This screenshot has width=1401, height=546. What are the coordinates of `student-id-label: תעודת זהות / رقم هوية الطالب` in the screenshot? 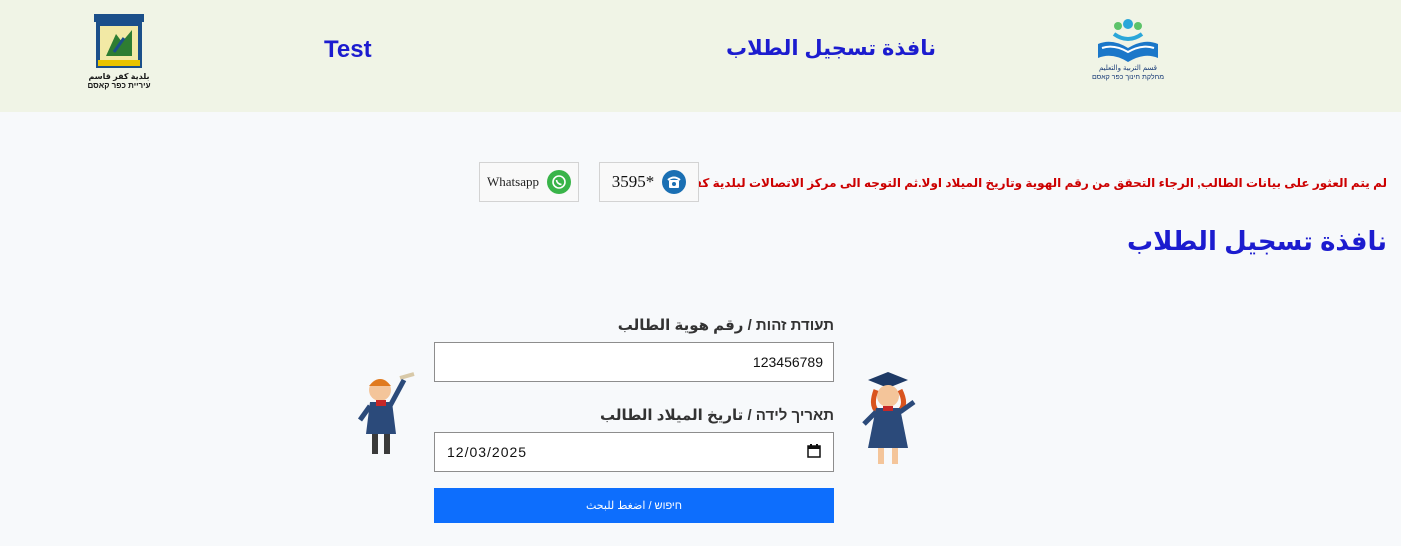 It's located at (725, 325).